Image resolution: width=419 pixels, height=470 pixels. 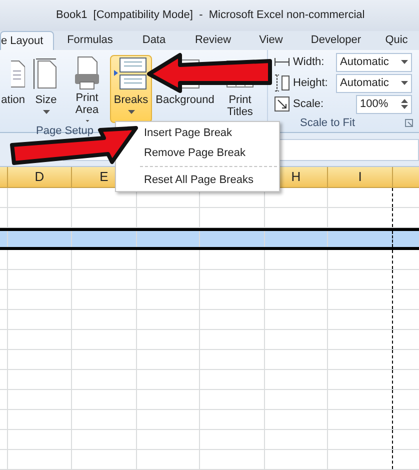 I want to click on ribbon-tab: Quic, so click(x=396, y=40).